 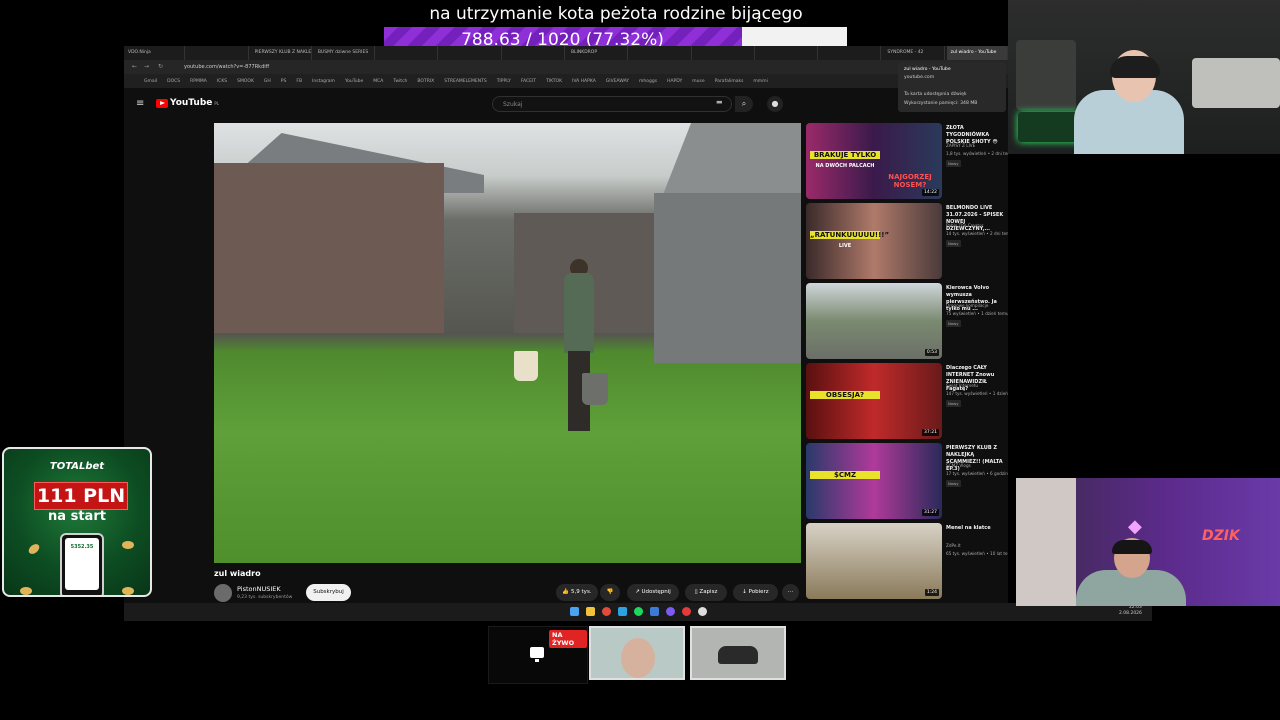 I want to click on more-actions-button: ⋯, so click(x=790, y=592).